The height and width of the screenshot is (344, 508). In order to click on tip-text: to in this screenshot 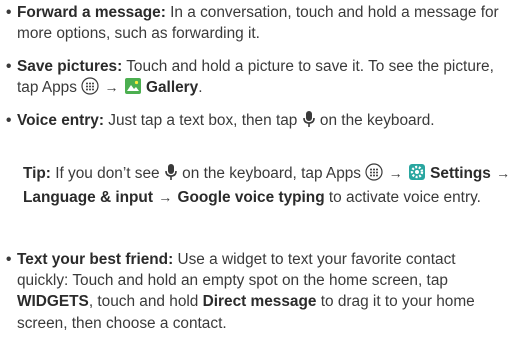, I will do `click(335, 198)`.